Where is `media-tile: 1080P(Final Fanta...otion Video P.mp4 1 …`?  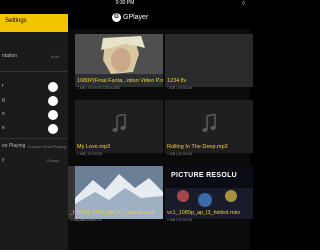 media-tile: 1080P(Final Fanta...otion Video P.mp4 1 … is located at coordinates (119, 64).